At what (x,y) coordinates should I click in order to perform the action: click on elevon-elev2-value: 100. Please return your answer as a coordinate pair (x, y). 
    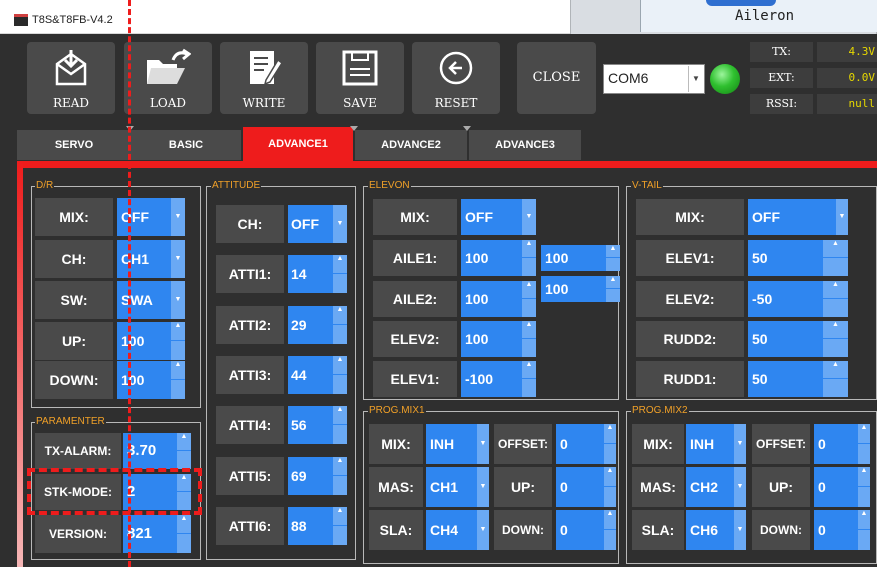
    Looking at the image, I should click on (491, 339).